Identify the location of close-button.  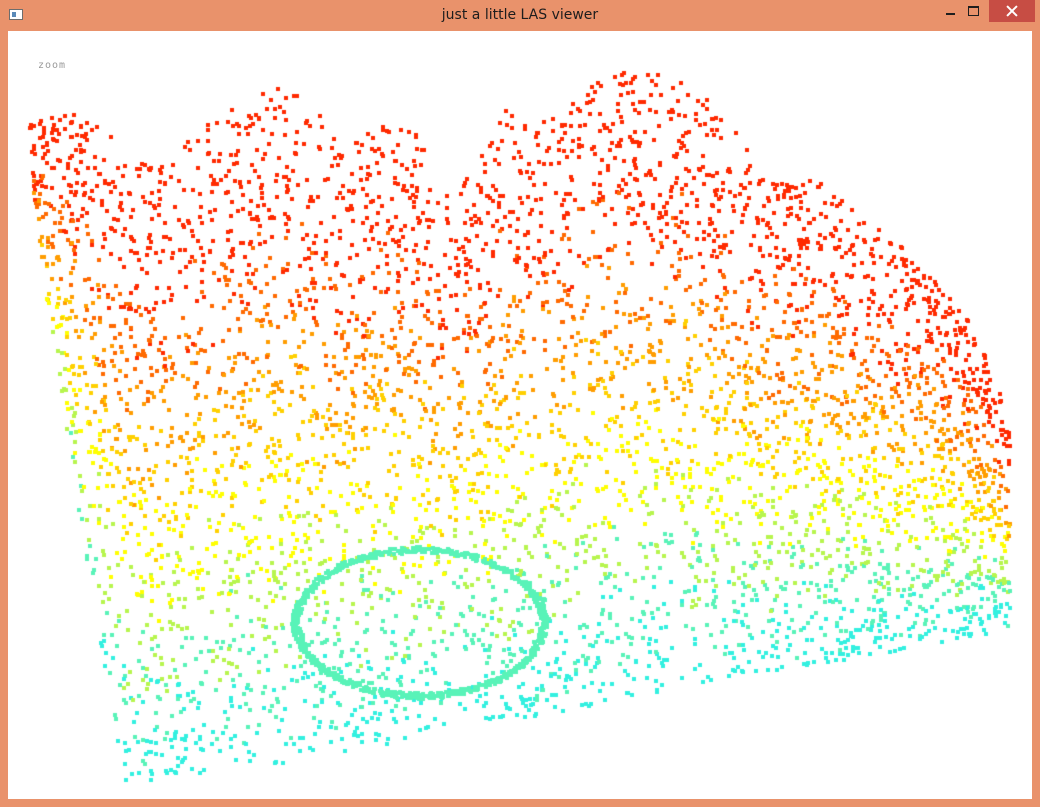
(1012, 11).